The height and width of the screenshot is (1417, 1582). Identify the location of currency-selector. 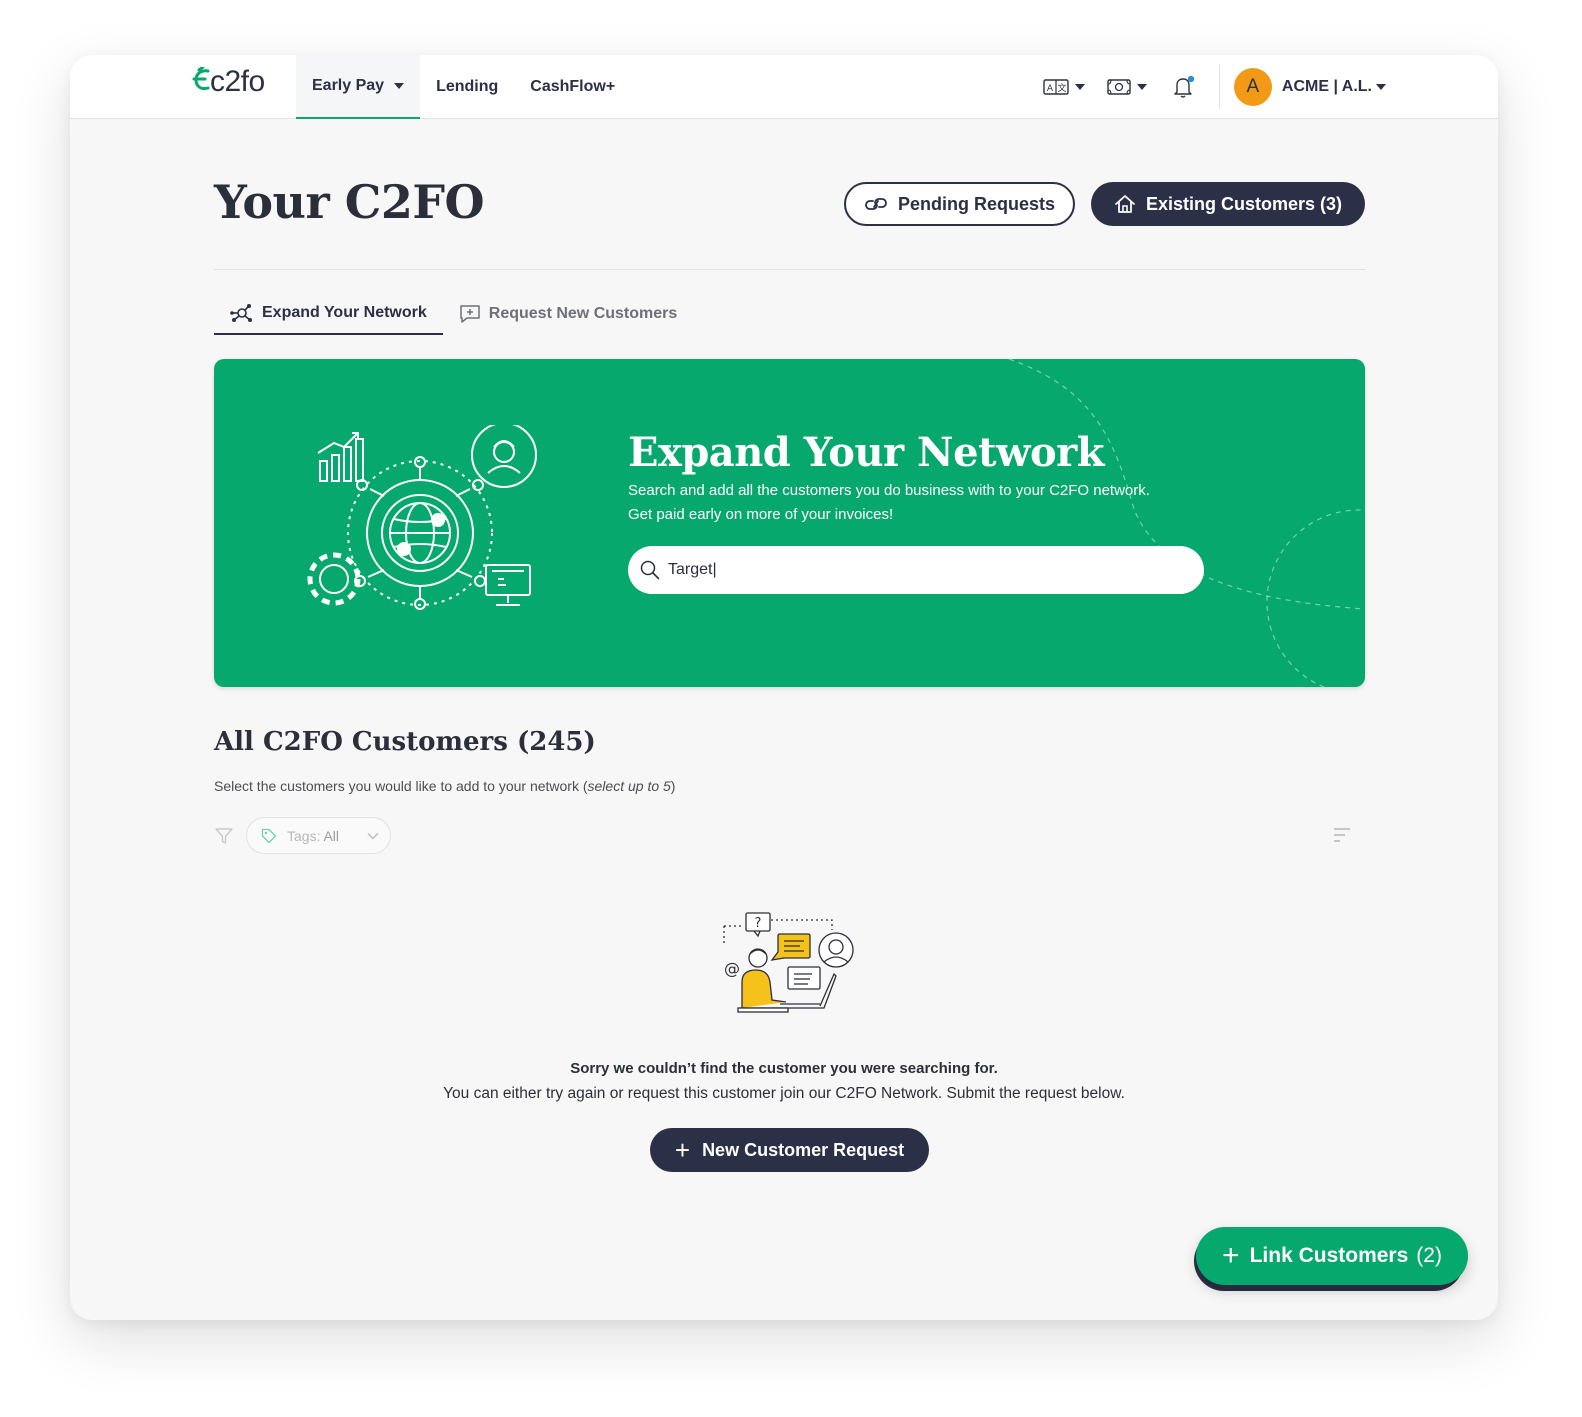
(1127, 87).